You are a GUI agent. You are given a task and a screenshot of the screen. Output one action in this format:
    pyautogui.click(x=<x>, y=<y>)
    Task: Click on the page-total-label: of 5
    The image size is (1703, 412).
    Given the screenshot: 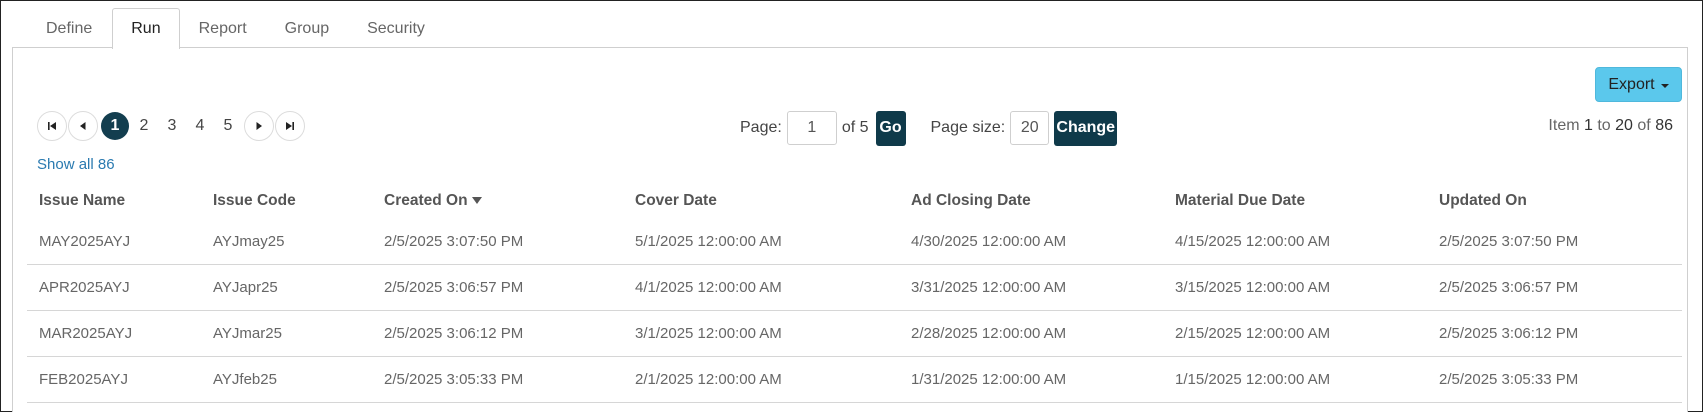 What is the action you would take?
    pyautogui.click(x=855, y=127)
    